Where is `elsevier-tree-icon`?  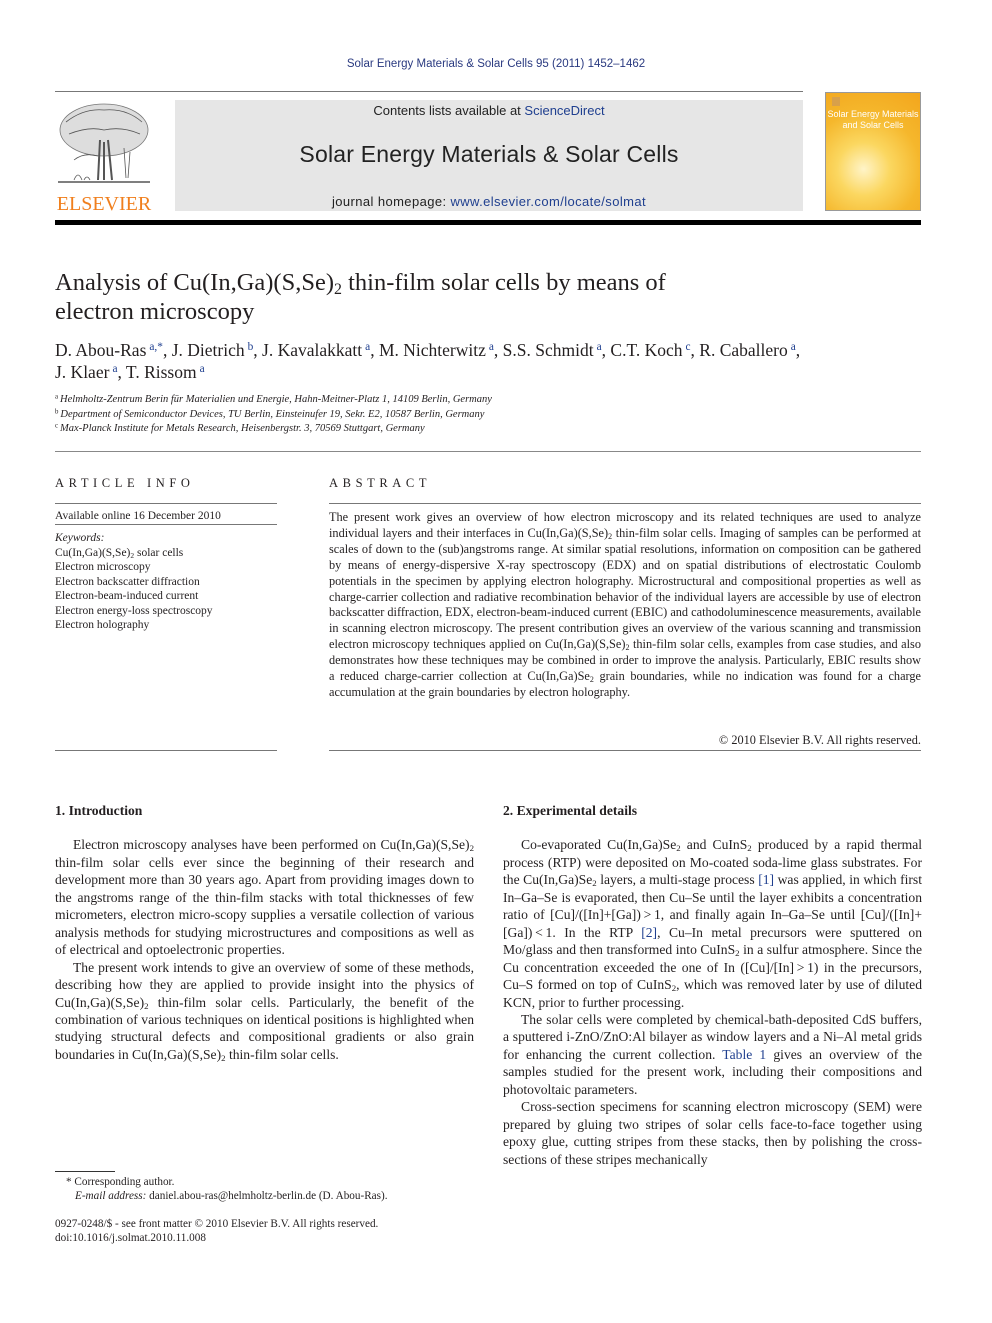 elsevier-tree-icon is located at coordinates (104, 143).